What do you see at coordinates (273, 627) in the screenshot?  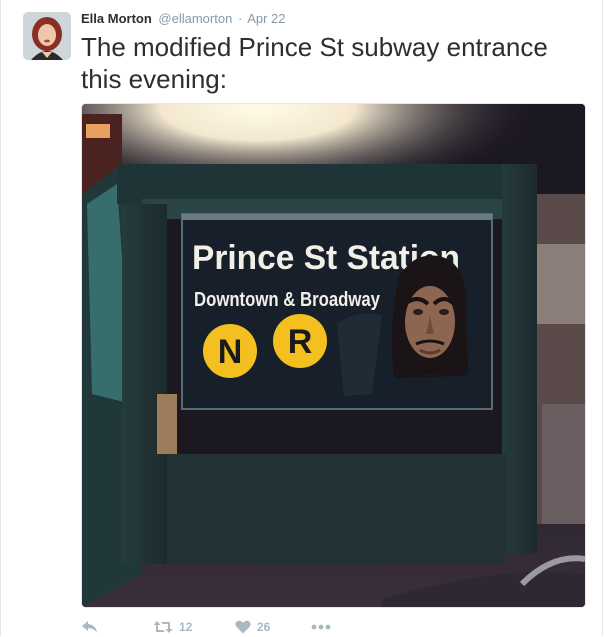 I see `like-button: 26` at bounding box center [273, 627].